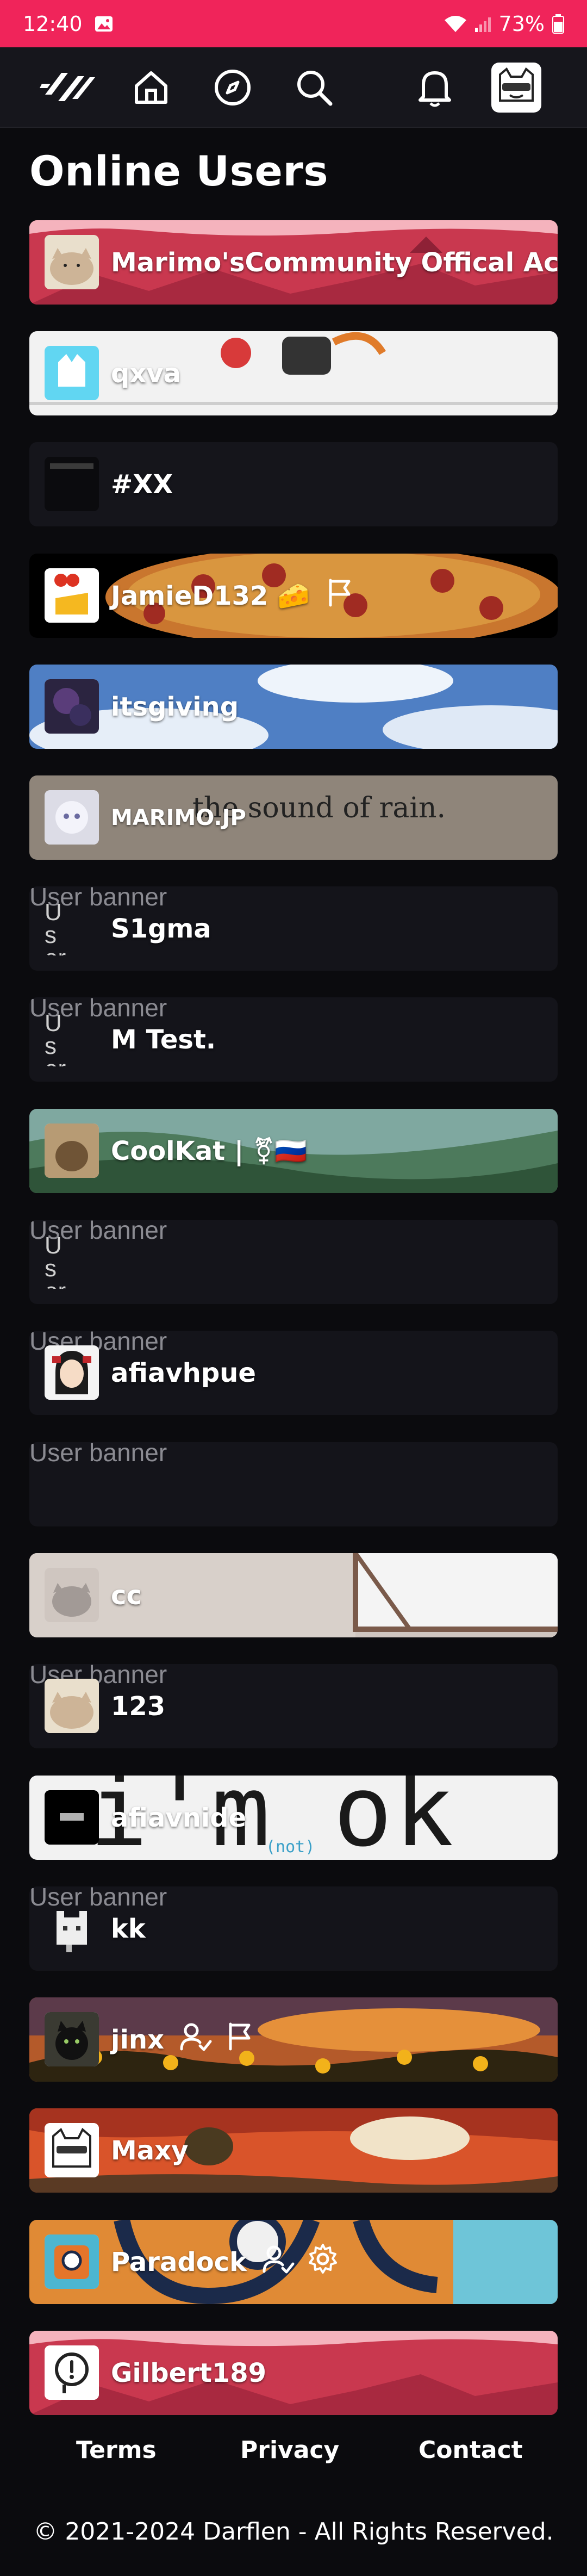 The width and height of the screenshot is (587, 2576). What do you see at coordinates (142, 485) in the screenshot?
I see `username: #XX` at bounding box center [142, 485].